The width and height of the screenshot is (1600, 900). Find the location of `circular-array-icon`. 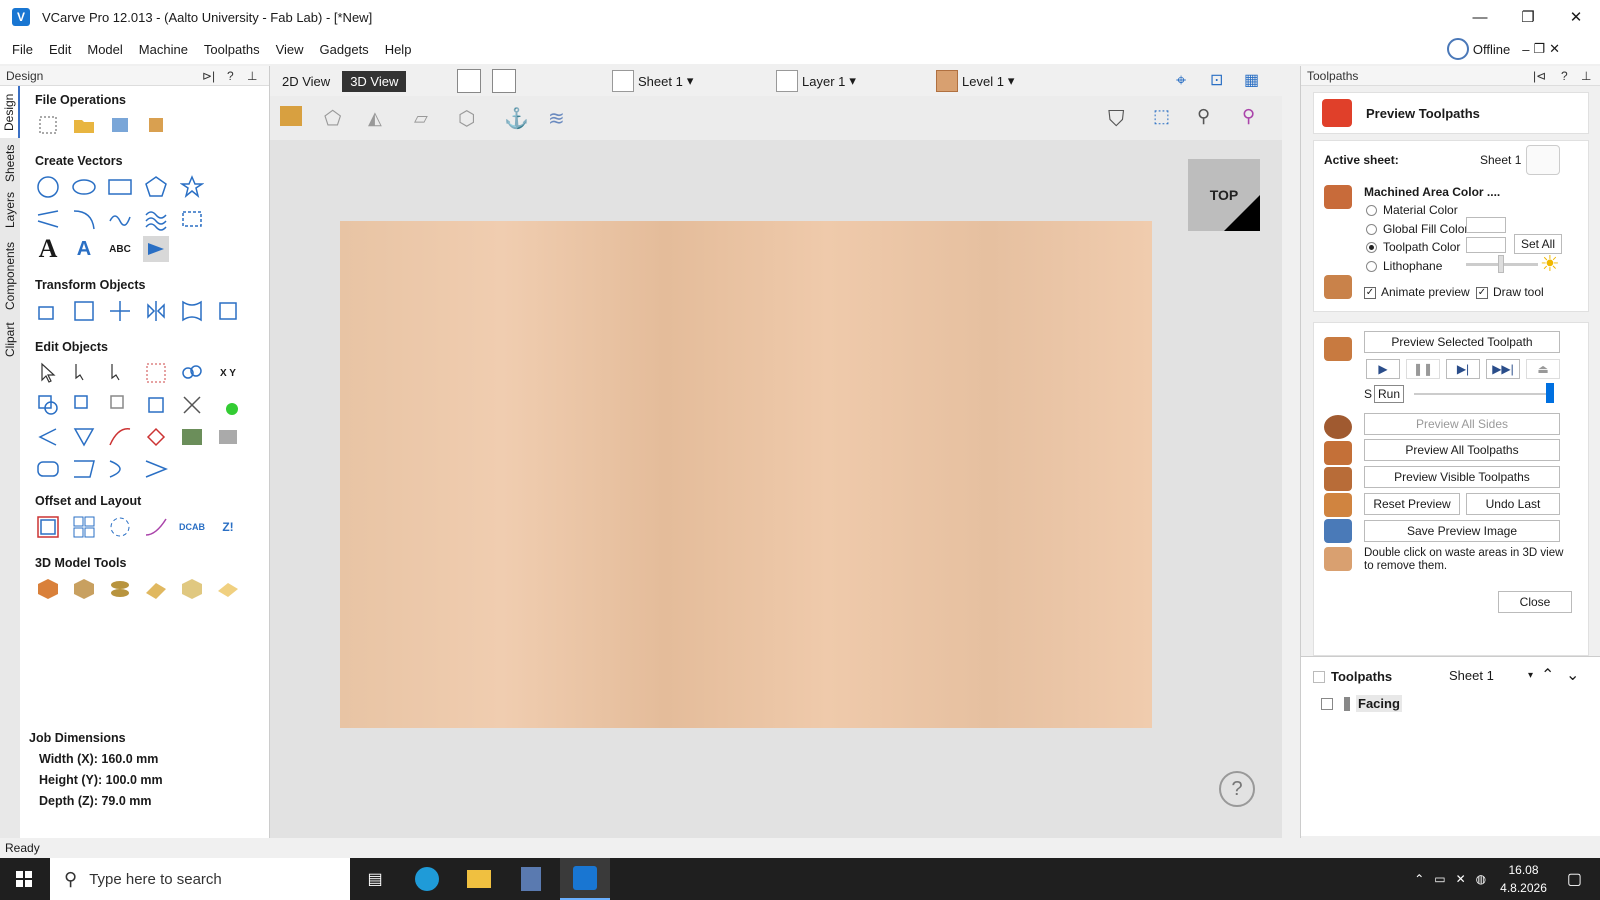

circular-array-icon is located at coordinates (120, 527).